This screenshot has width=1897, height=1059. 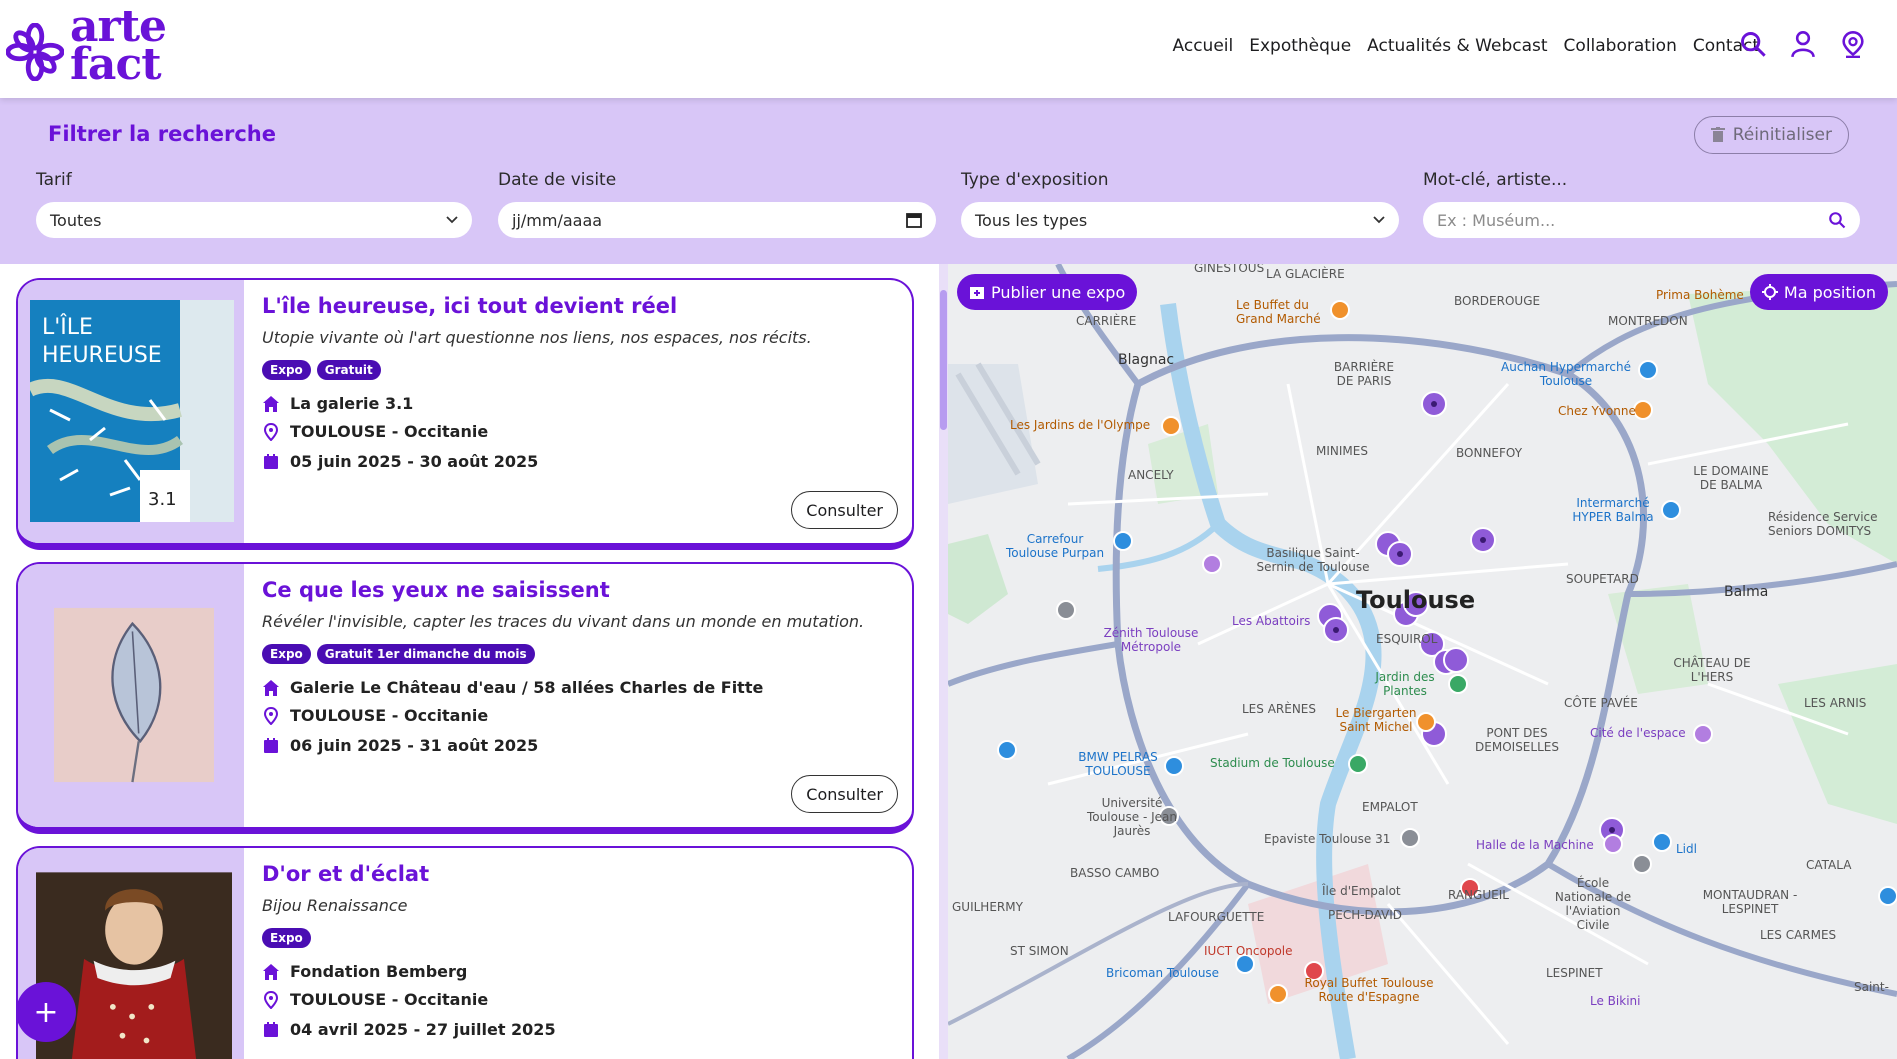 I want to click on publish-expo-button: Publier une expo, so click(x=1047, y=292).